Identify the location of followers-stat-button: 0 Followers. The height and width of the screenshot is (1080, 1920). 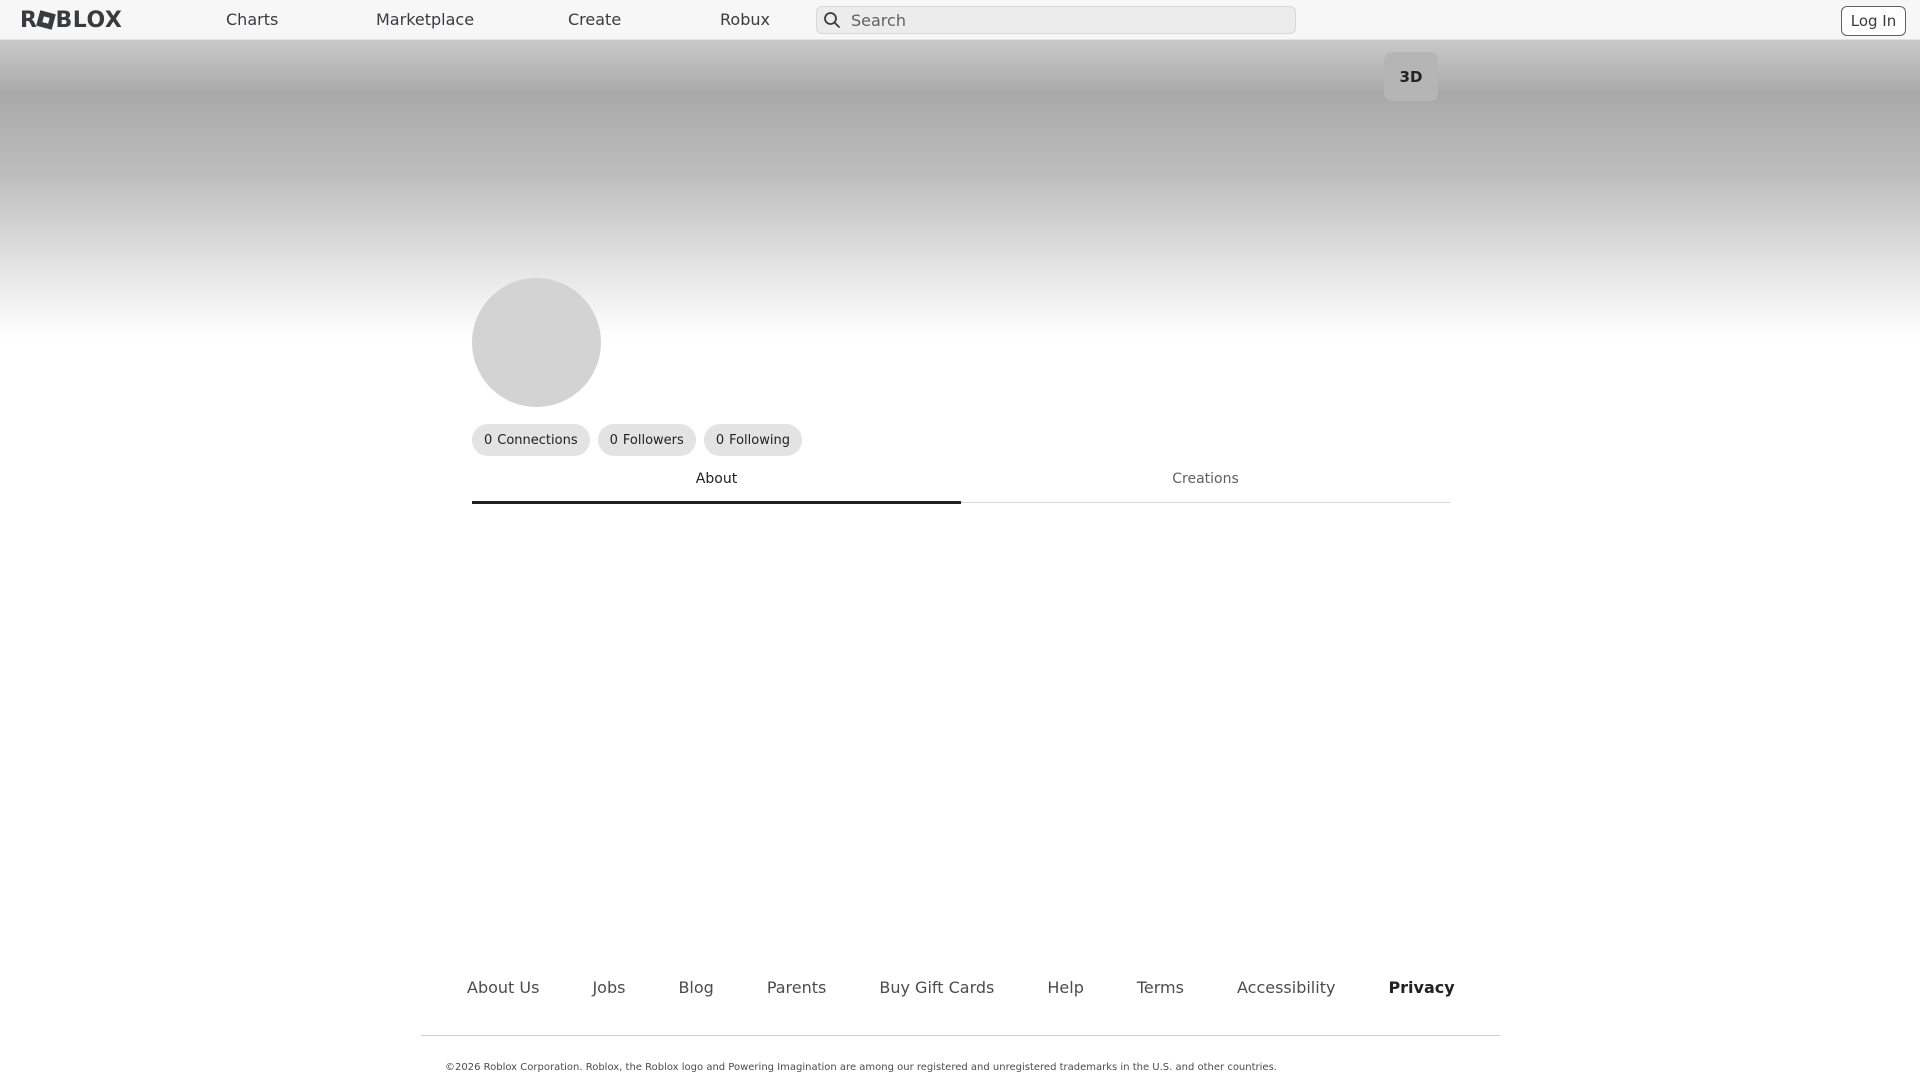
(646, 440).